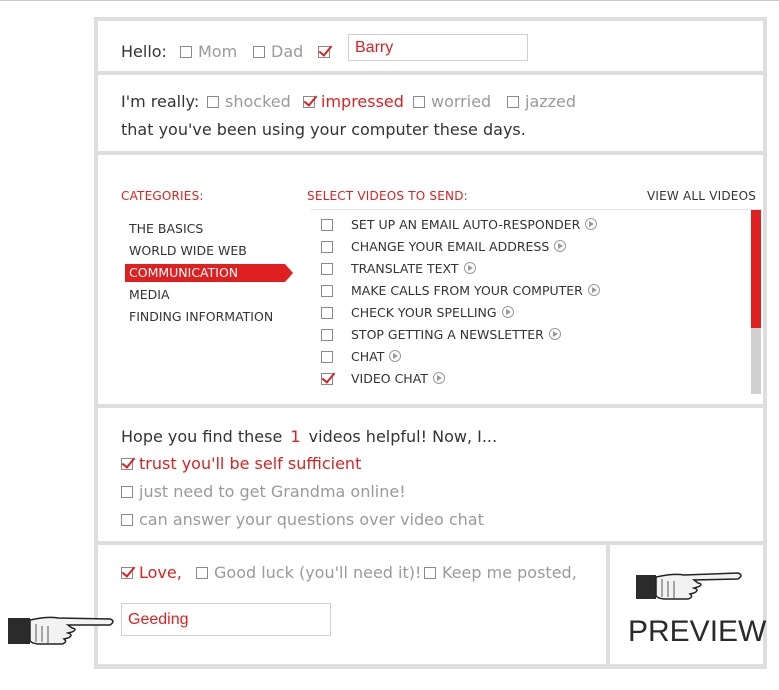 This screenshot has height=690, width=779. Describe the element at coordinates (263, 491) in the screenshot. I see `outcome-option-grandma-online: just need to get Grandma online!` at that location.